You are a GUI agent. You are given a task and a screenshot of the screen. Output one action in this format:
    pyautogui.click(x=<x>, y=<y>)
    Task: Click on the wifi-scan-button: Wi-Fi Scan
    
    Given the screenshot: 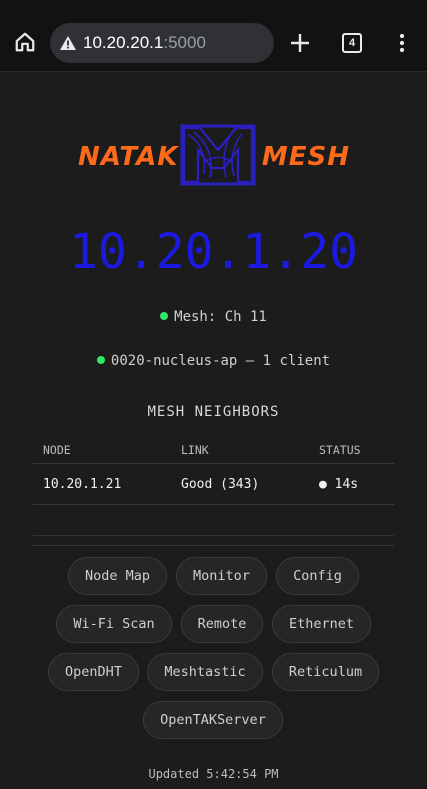 What is the action you would take?
    pyautogui.click(x=114, y=624)
    